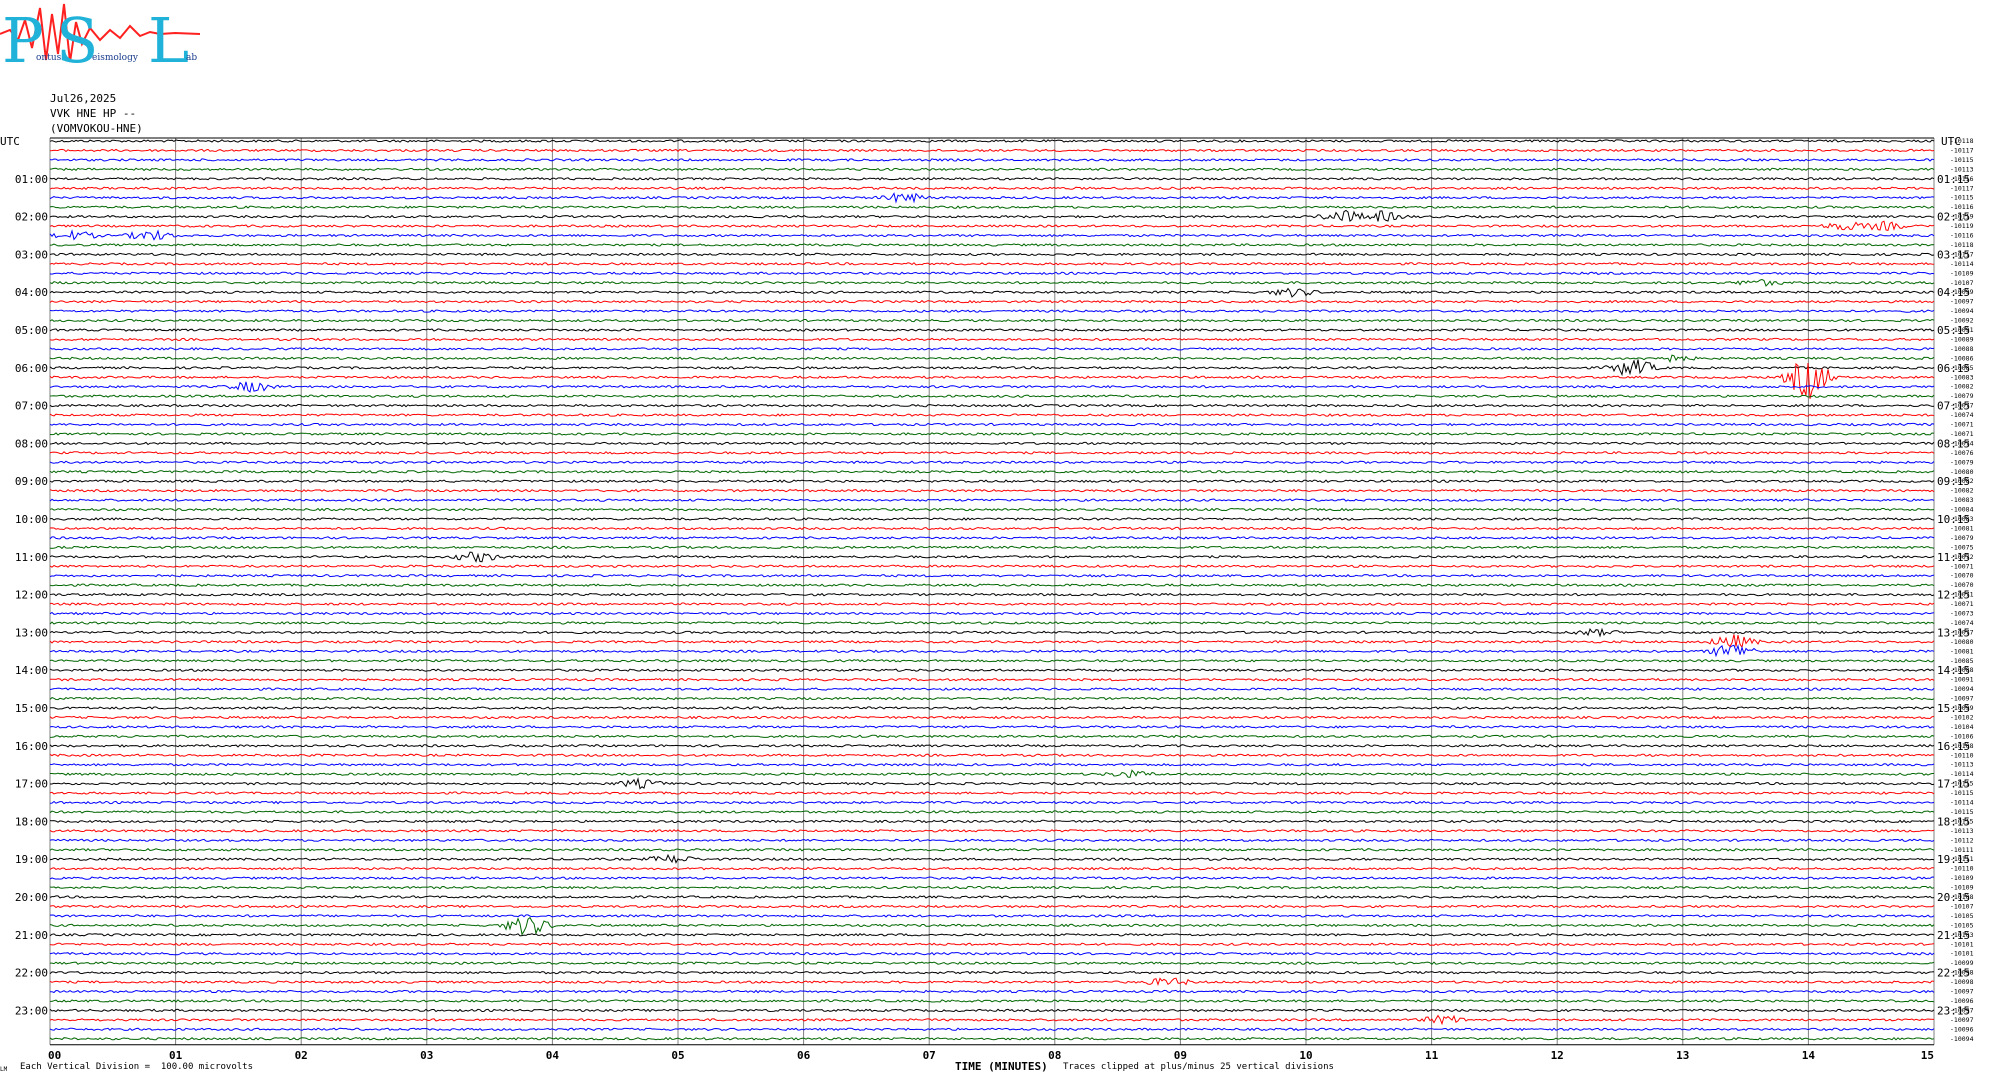 This screenshot has width=2010, height=1080. I want to click on left-hour-label: 08:00, so click(31, 443).